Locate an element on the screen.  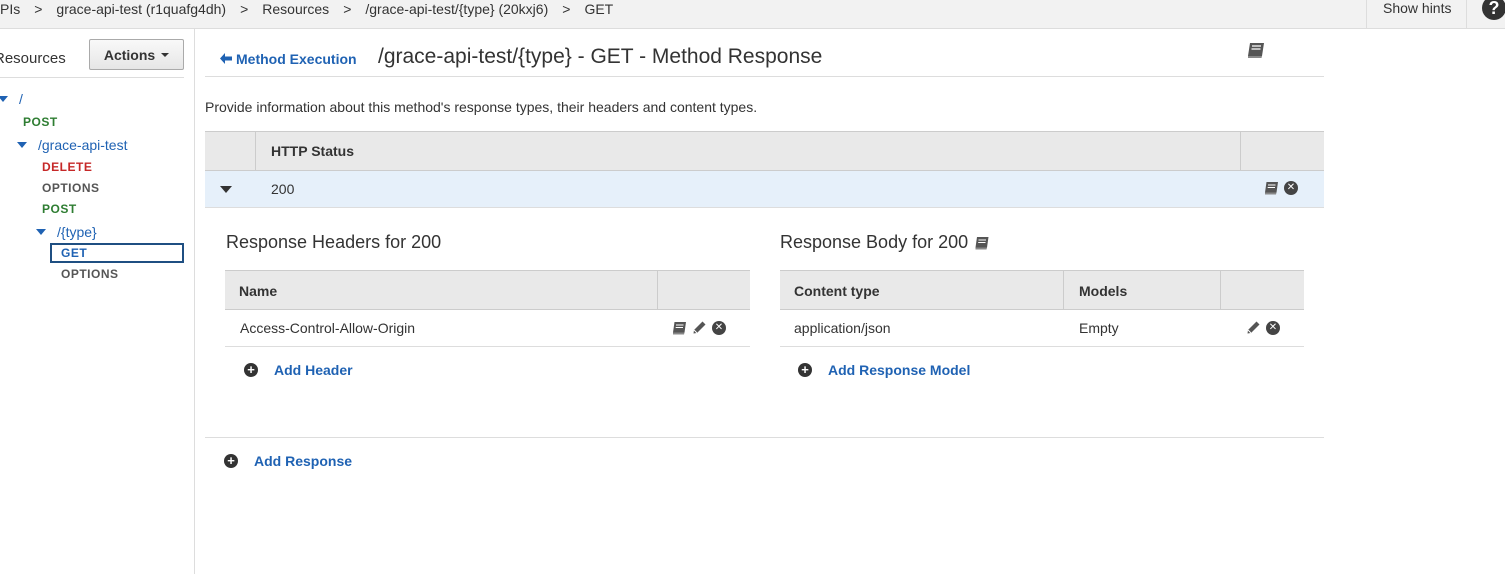
back-arrow-icon is located at coordinates (226, 59).